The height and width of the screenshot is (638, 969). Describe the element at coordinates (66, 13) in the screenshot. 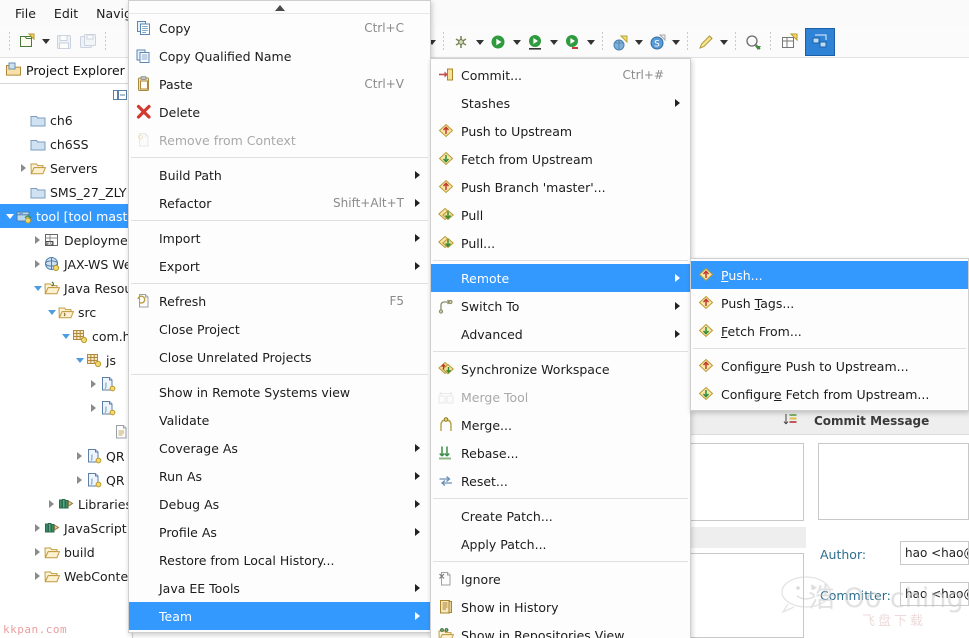

I see `menubar-item-edit: Edit` at that location.